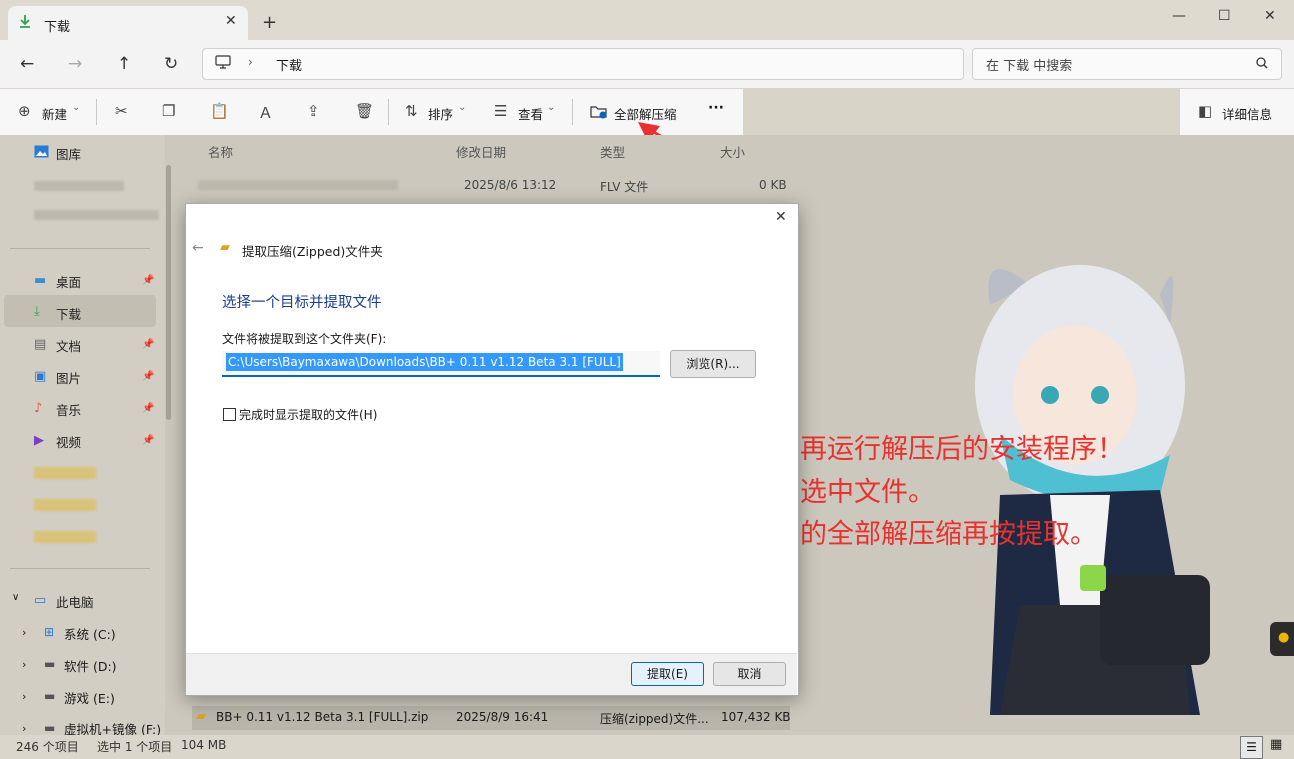 The image size is (1294, 759). Describe the element at coordinates (1276, 744) in the screenshot. I see `tiles-view-icon: ▦` at that location.